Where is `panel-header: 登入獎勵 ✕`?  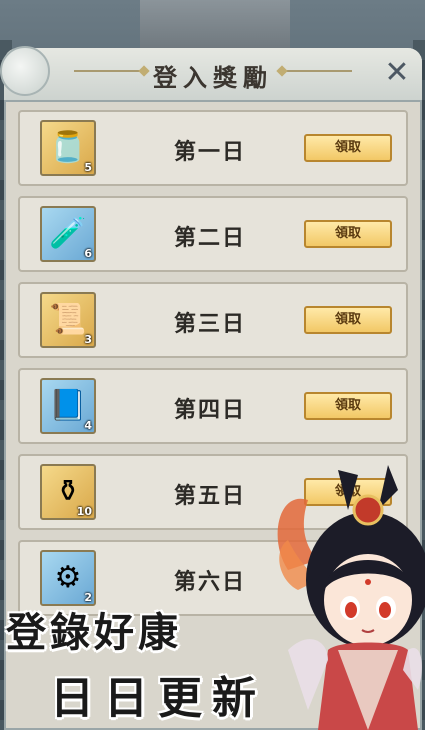 panel-header: 登入獎勵 ✕ is located at coordinates (211, 74).